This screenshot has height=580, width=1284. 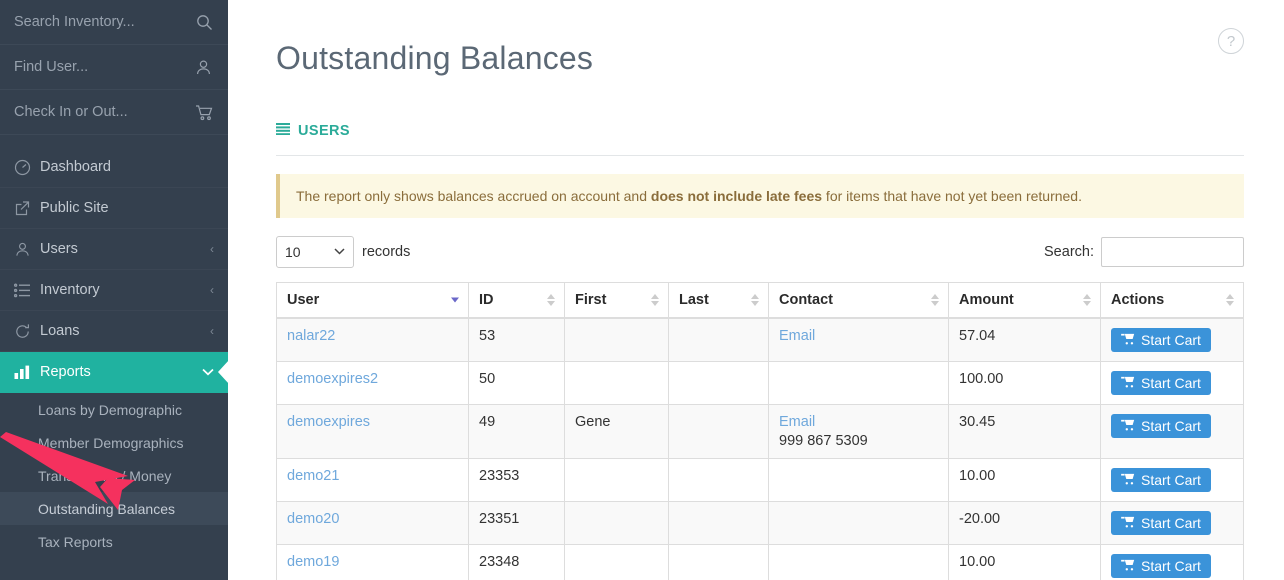 I want to click on column-header-amount: Amount, so click(x=1024, y=300).